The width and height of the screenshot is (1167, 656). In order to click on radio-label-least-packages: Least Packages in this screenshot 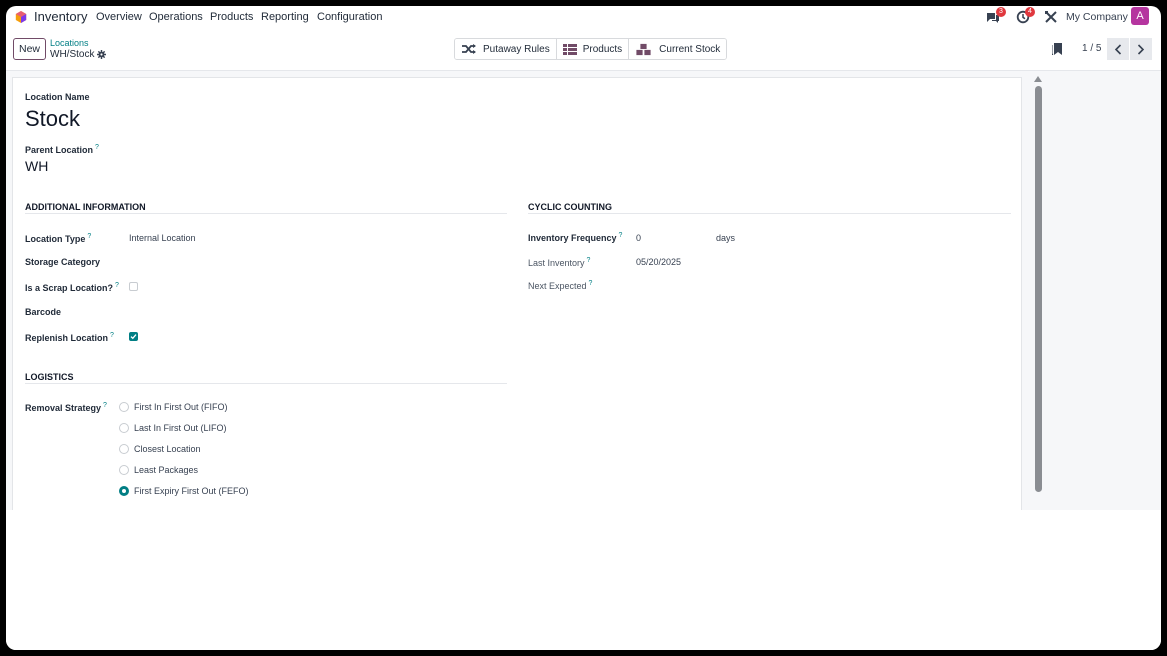, I will do `click(166, 470)`.